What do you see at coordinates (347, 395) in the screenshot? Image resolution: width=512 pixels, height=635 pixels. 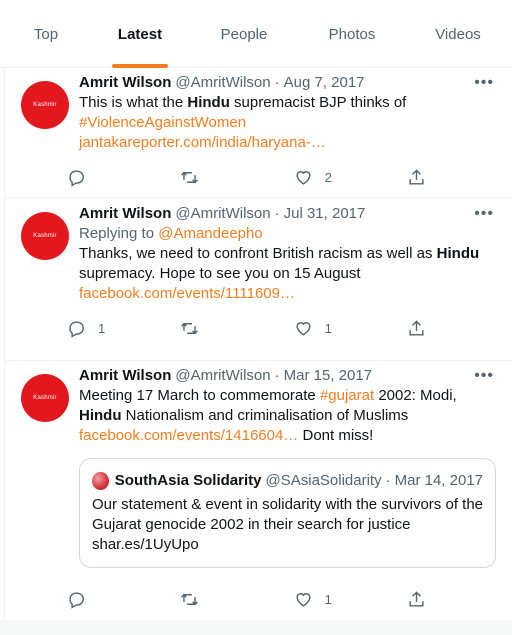 I see `hashtag-link: #gujarat` at bounding box center [347, 395].